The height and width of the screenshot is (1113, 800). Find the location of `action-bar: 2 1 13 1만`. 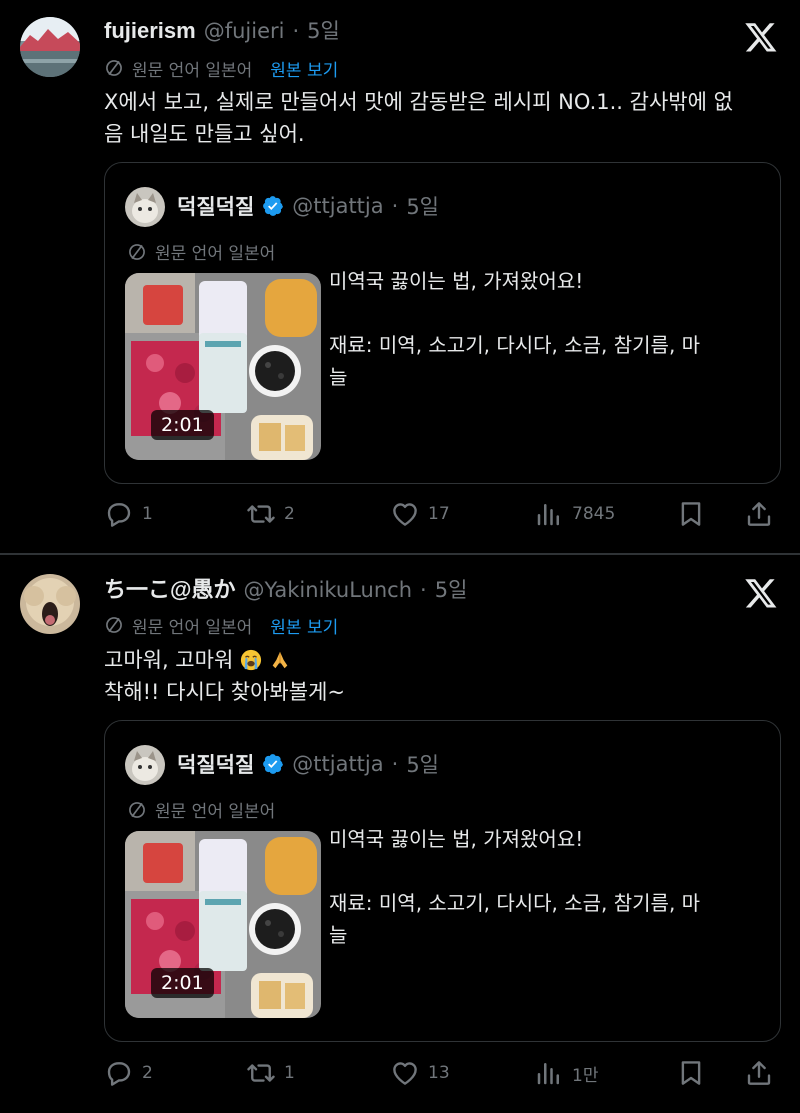

action-bar: 2 1 13 1만 is located at coordinates (442, 1074).